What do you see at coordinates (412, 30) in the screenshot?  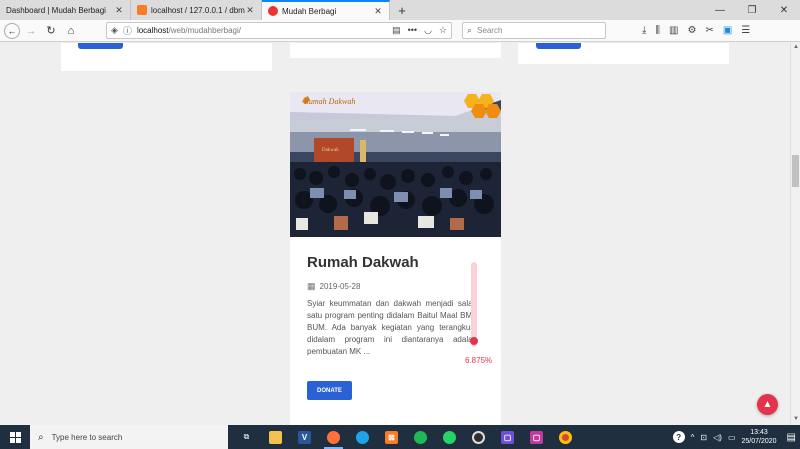 I see `page-actions-icon: •••` at bounding box center [412, 30].